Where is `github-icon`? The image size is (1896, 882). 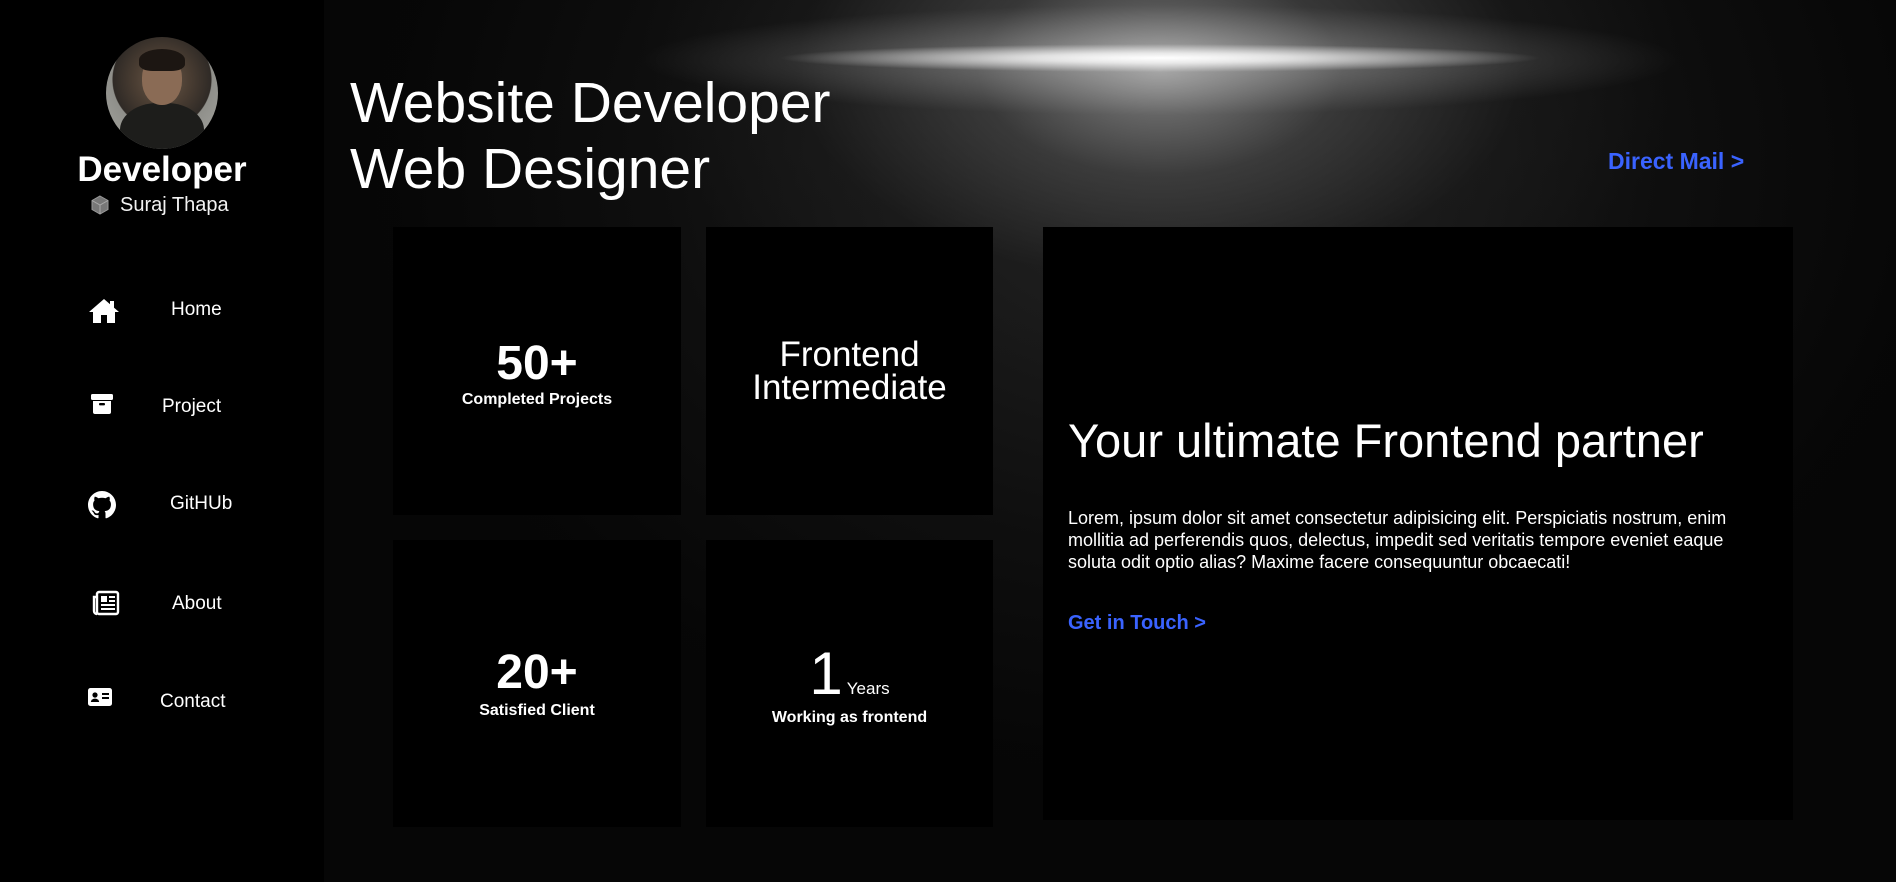
github-icon is located at coordinates (102, 505).